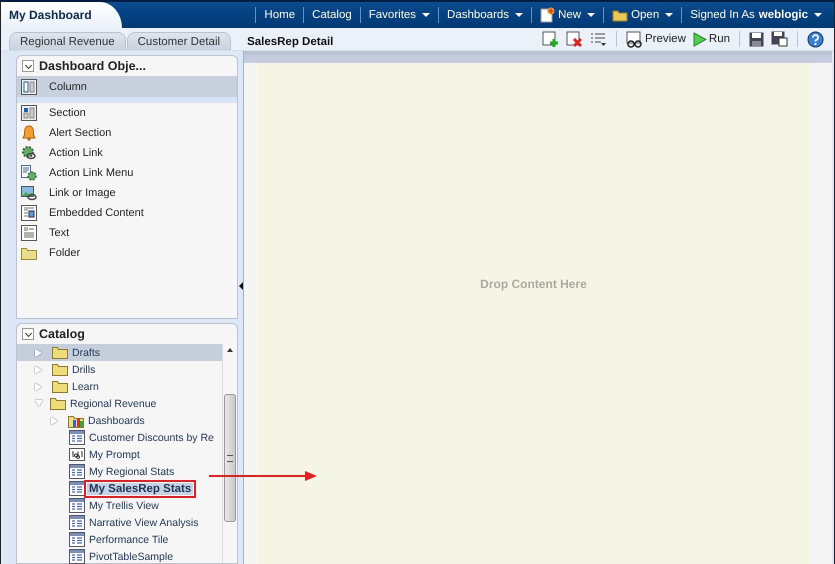 This screenshot has height=564, width=835. I want to click on preview-icon, so click(634, 39).